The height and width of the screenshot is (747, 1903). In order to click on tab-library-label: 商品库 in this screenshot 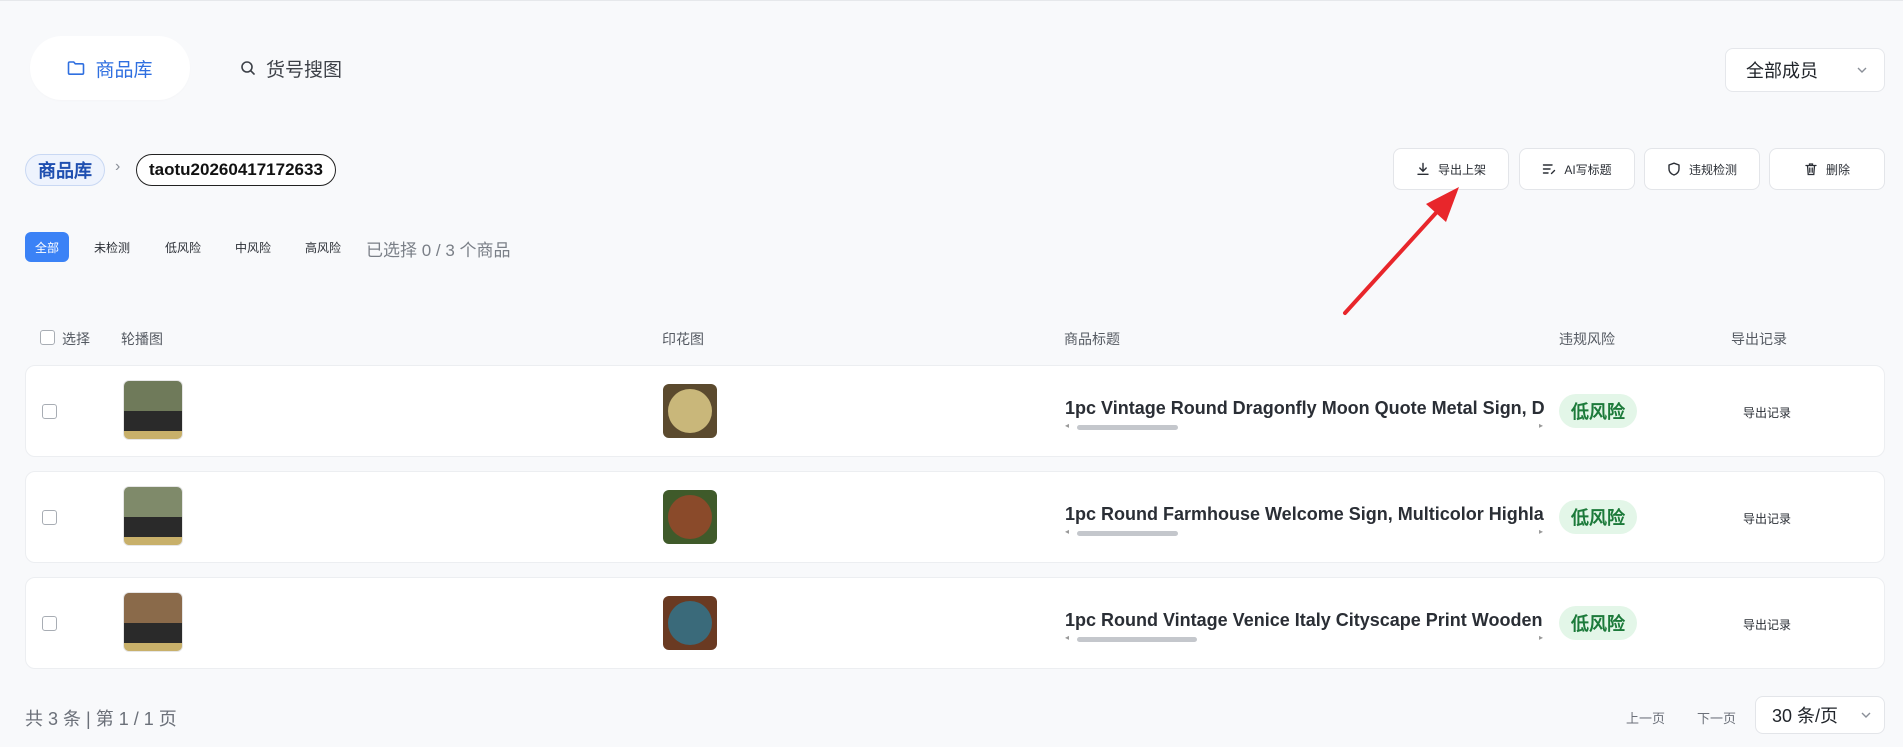, I will do `click(124, 70)`.